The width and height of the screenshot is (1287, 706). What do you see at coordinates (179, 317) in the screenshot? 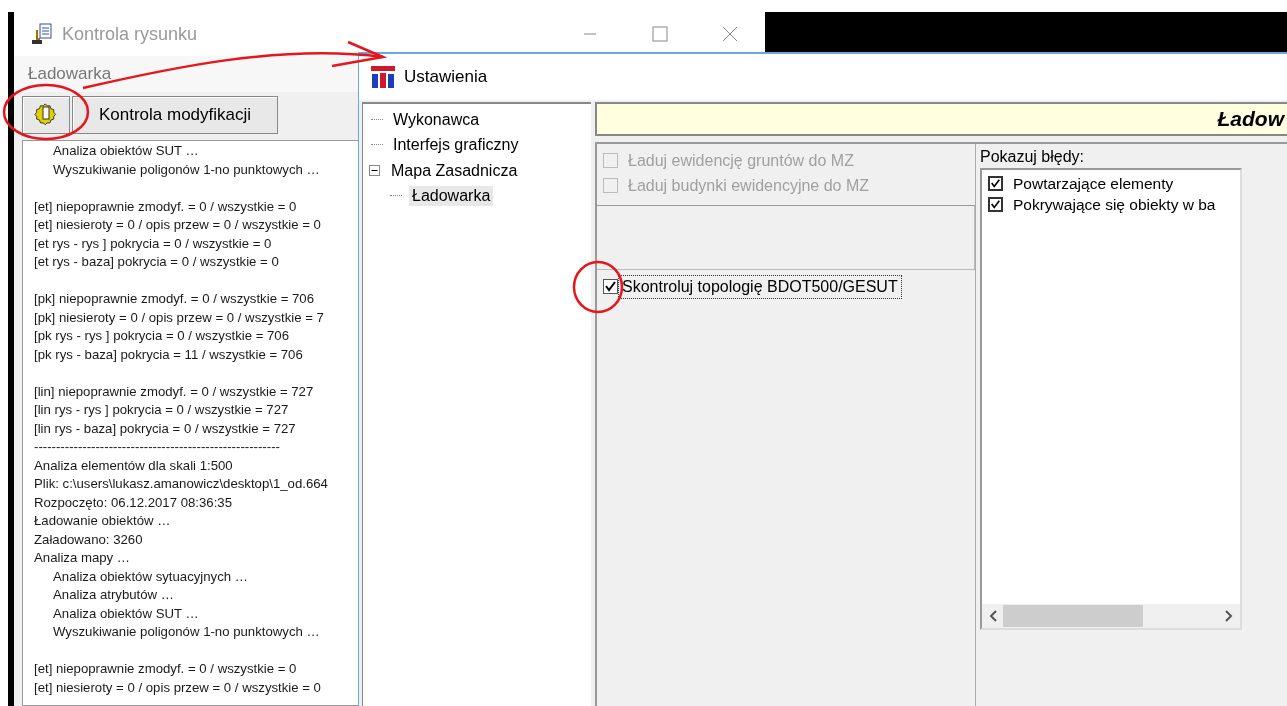
I see `log-line: [pk] niesieroty = 0 / opis przew = 0 / wszystkie = 7` at bounding box center [179, 317].